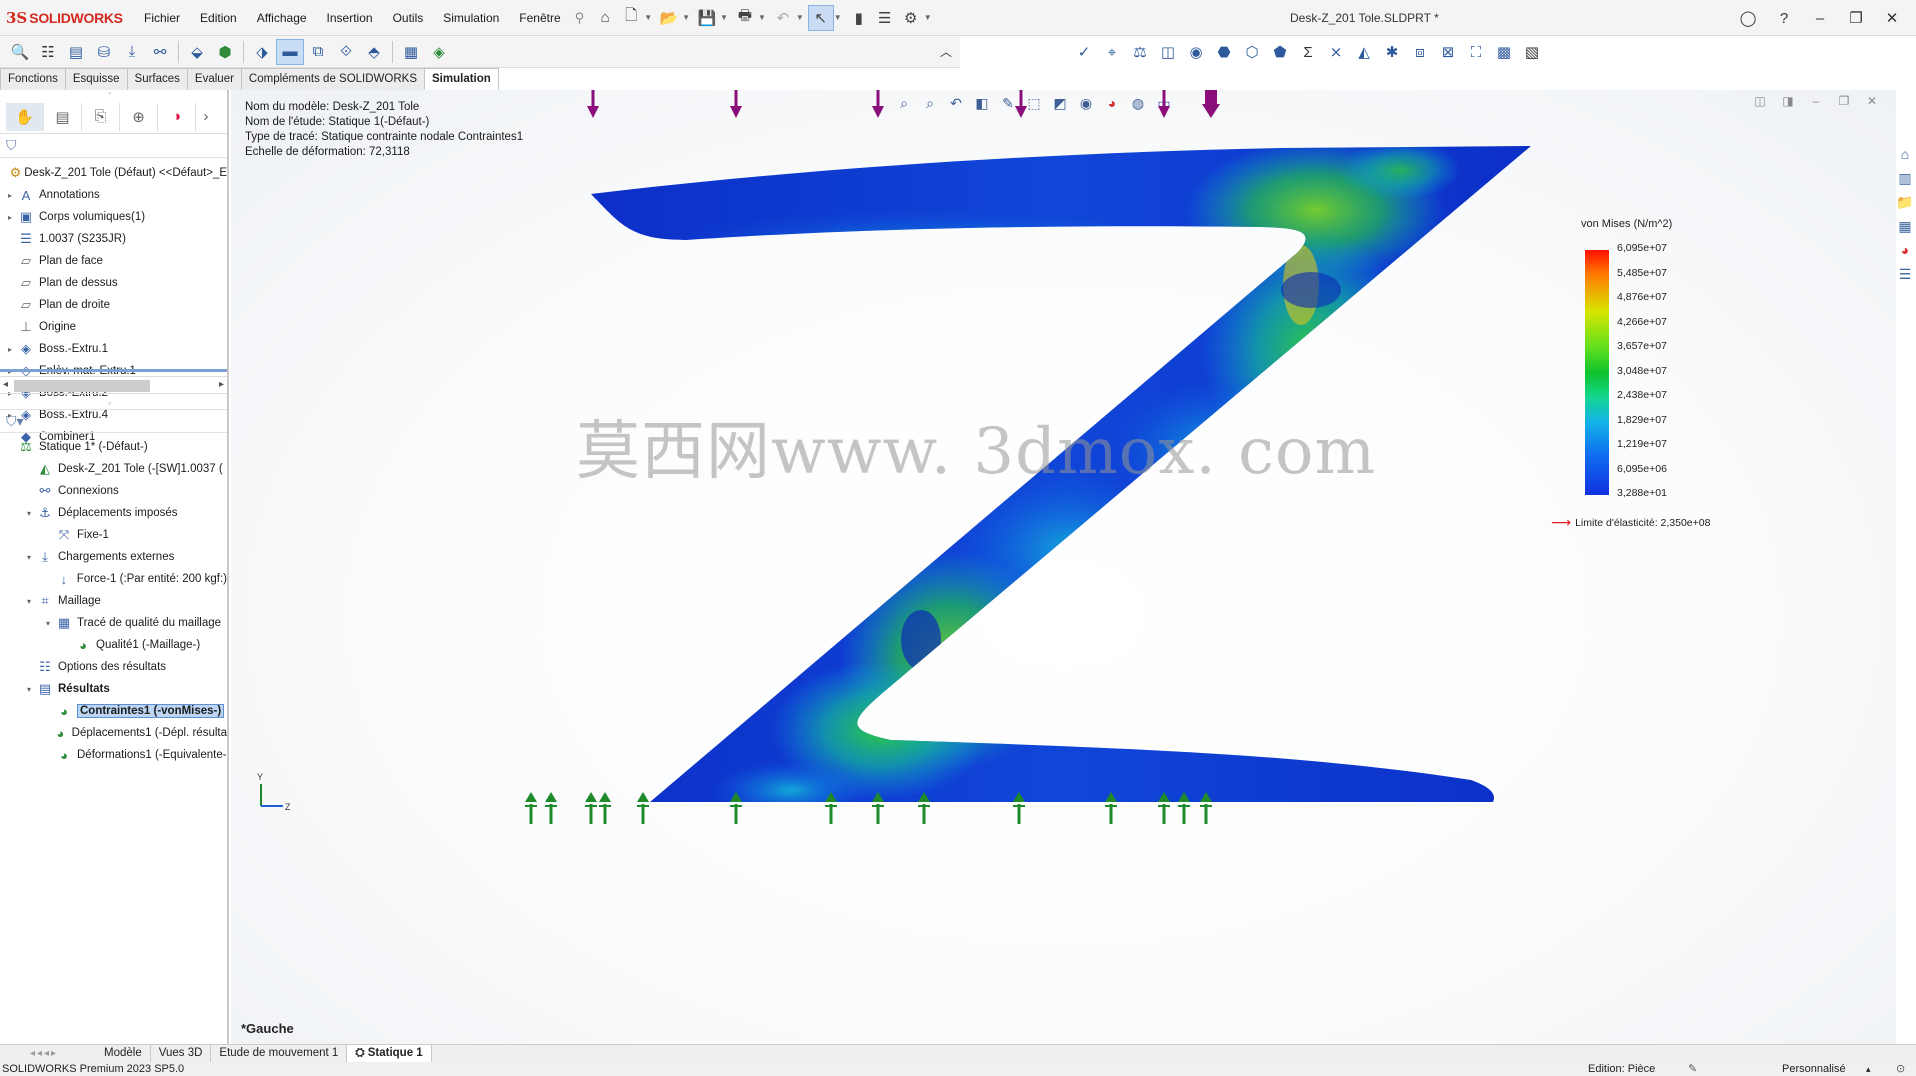 The image size is (1916, 1076). I want to click on study-advisor-icon: 🔍, so click(20, 52).